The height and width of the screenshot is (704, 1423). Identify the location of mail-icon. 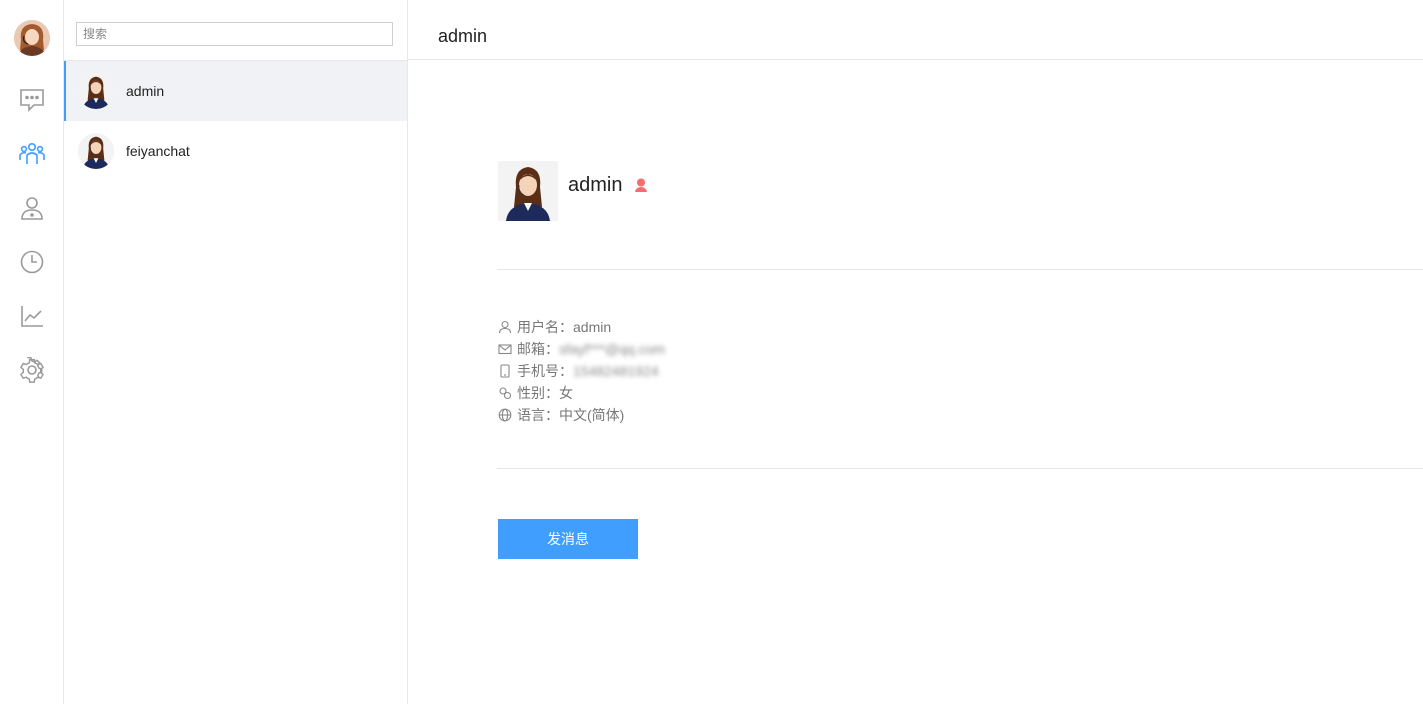
(505, 349).